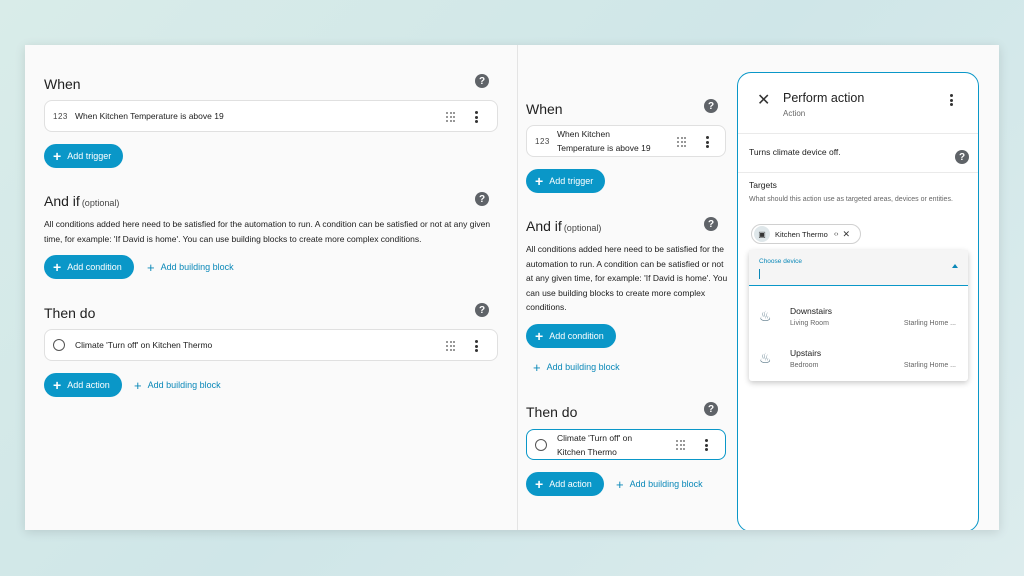 This screenshot has width=1024, height=576. I want to click on expand-code-icon: ‹›, so click(836, 234).